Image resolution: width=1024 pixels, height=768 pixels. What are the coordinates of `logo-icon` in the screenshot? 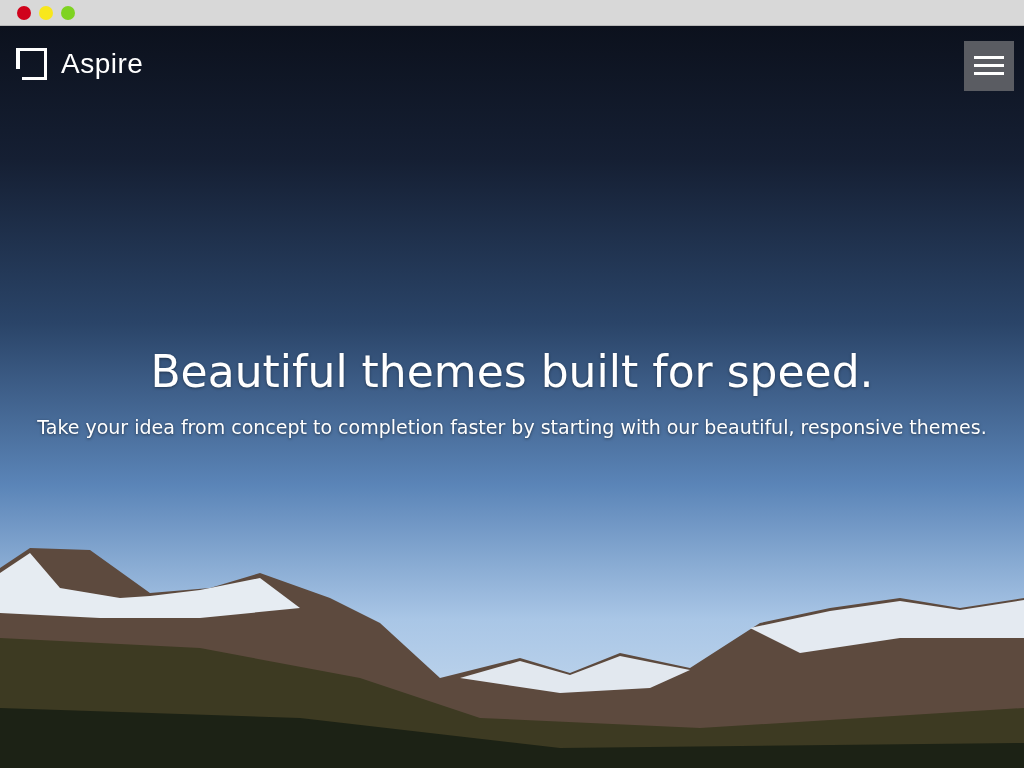 It's located at (31, 64).